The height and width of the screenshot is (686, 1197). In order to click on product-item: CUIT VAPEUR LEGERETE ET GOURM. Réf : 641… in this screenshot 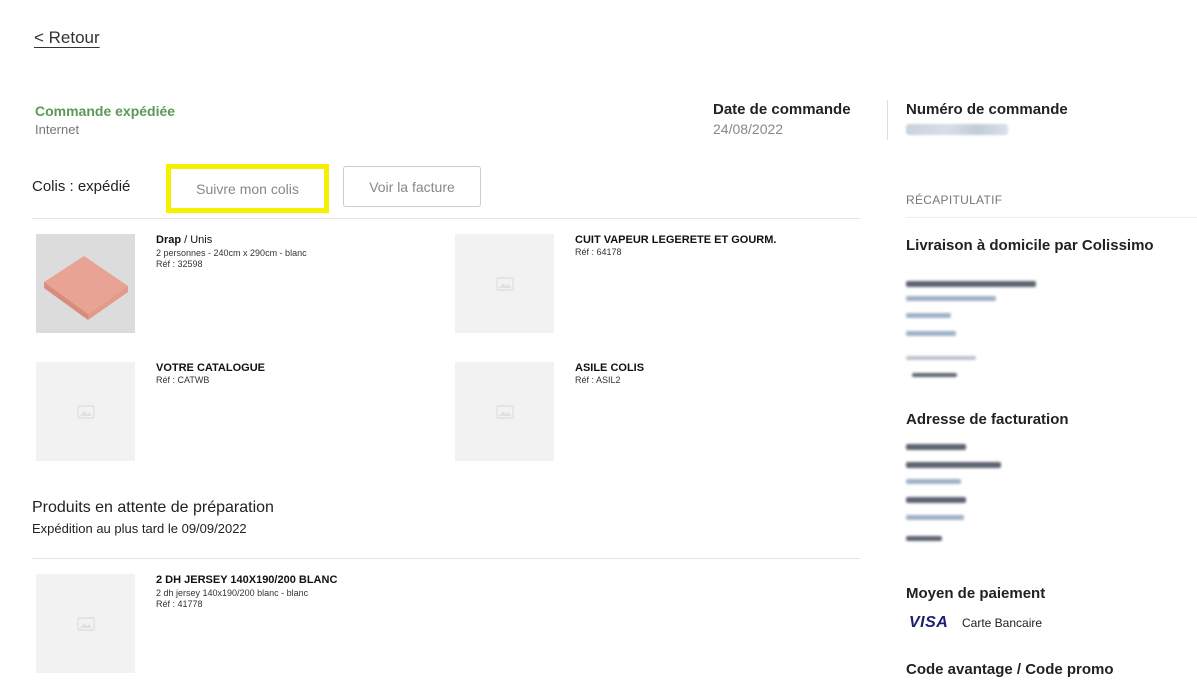, I will do `click(655, 284)`.